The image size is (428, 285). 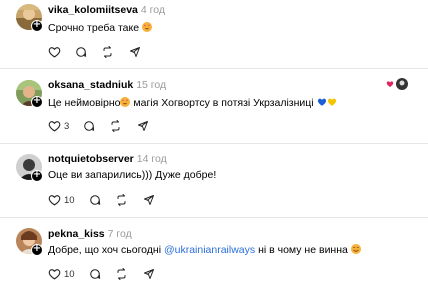 What do you see at coordinates (151, 85) in the screenshot?
I see `timestamp: 15 год` at bounding box center [151, 85].